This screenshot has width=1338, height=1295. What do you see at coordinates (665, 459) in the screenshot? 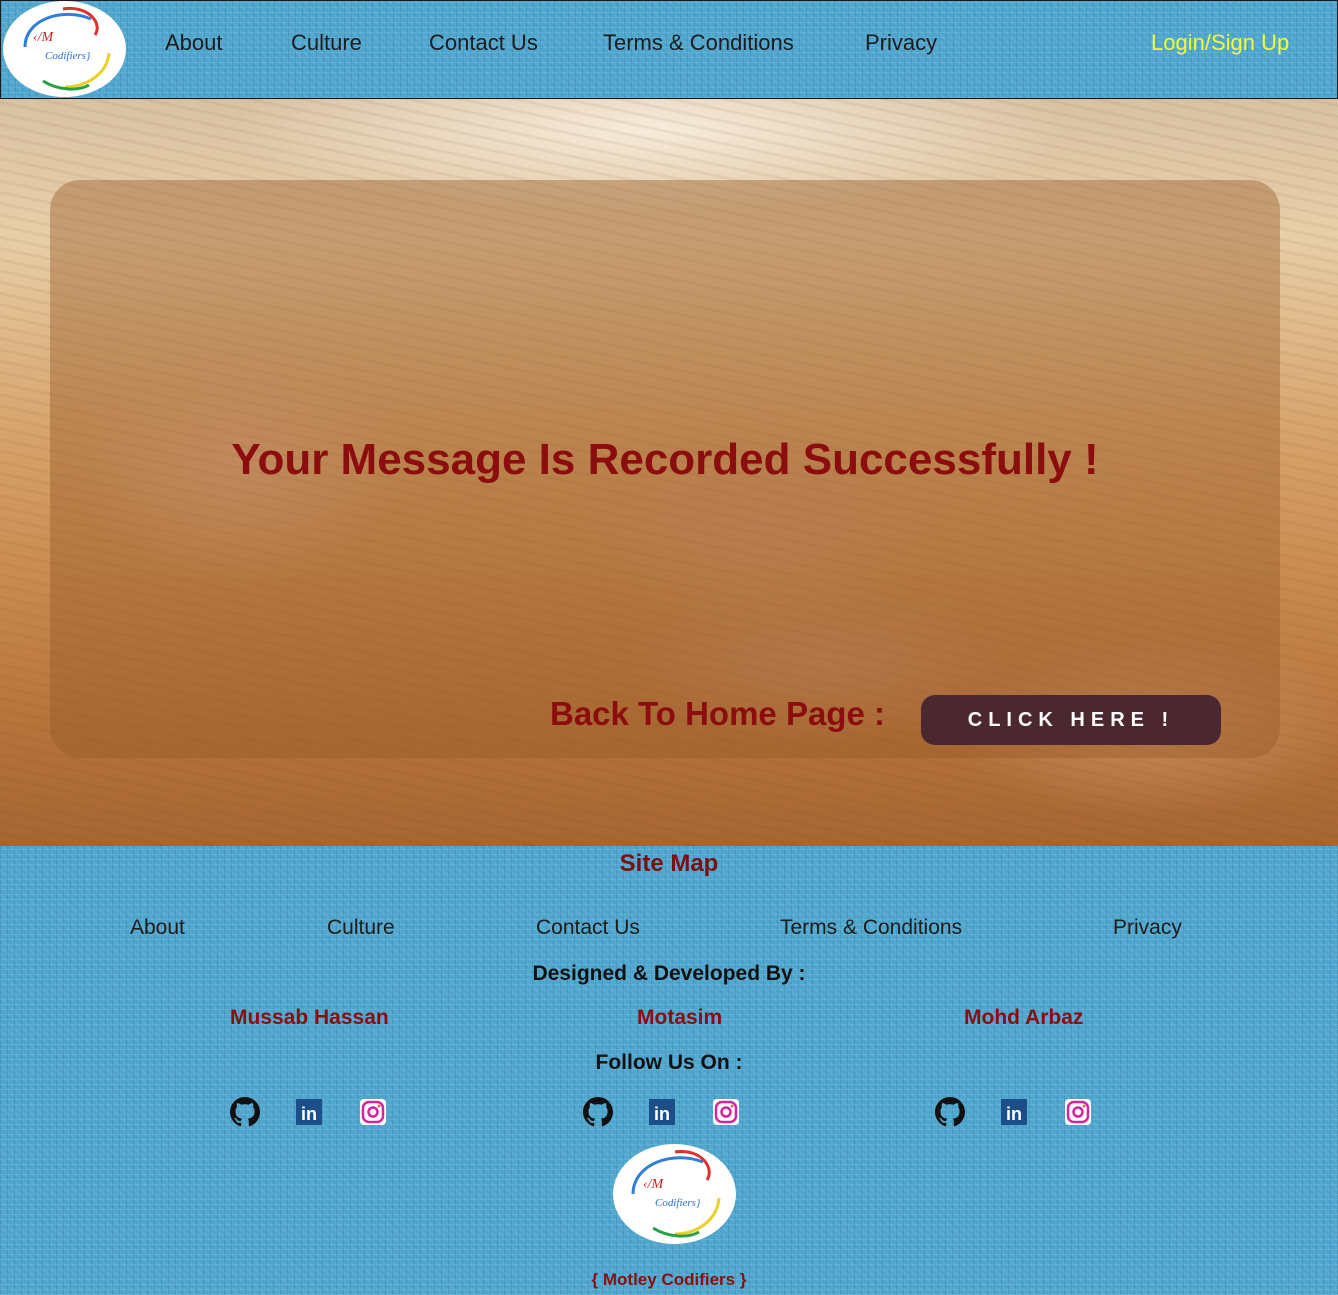
I see `success-message: Your Message Is Recorded Successfully !` at bounding box center [665, 459].